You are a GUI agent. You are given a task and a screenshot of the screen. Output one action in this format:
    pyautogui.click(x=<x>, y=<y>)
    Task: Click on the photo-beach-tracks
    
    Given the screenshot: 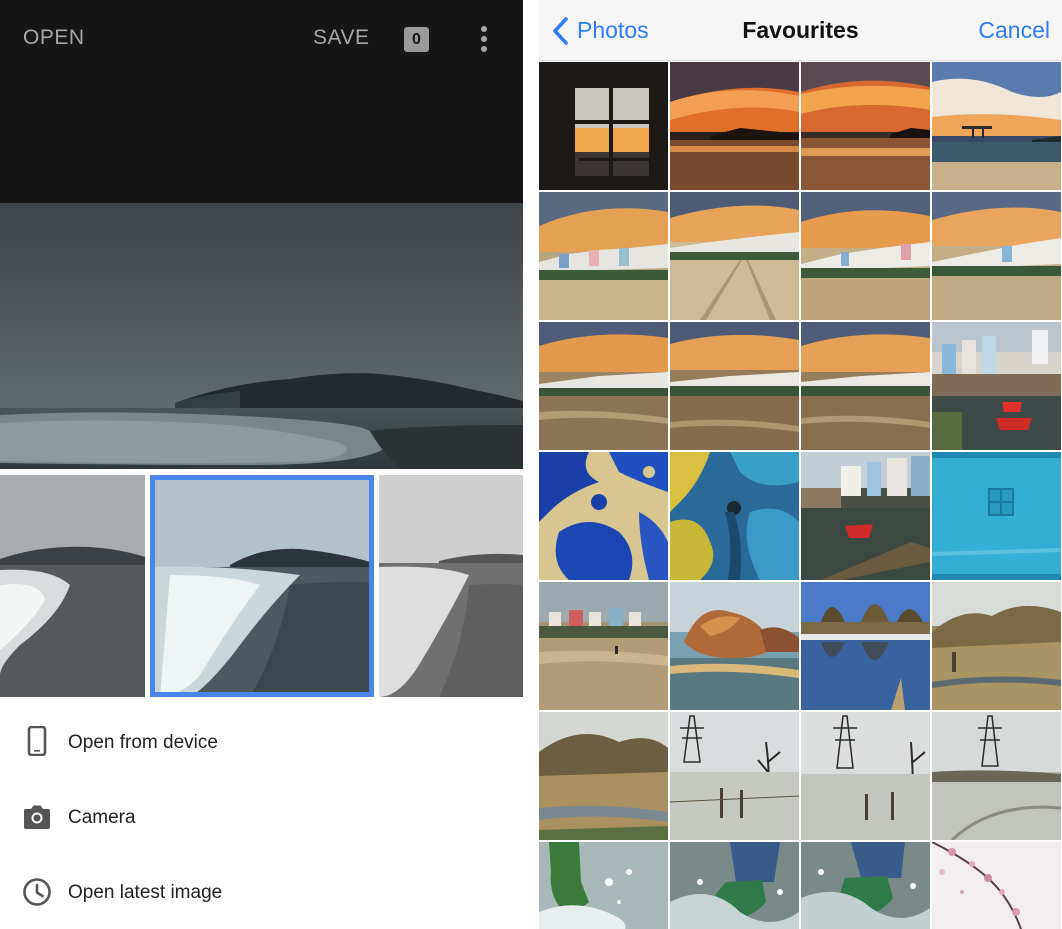 What is the action you would take?
    pyautogui.click(x=734, y=256)
    